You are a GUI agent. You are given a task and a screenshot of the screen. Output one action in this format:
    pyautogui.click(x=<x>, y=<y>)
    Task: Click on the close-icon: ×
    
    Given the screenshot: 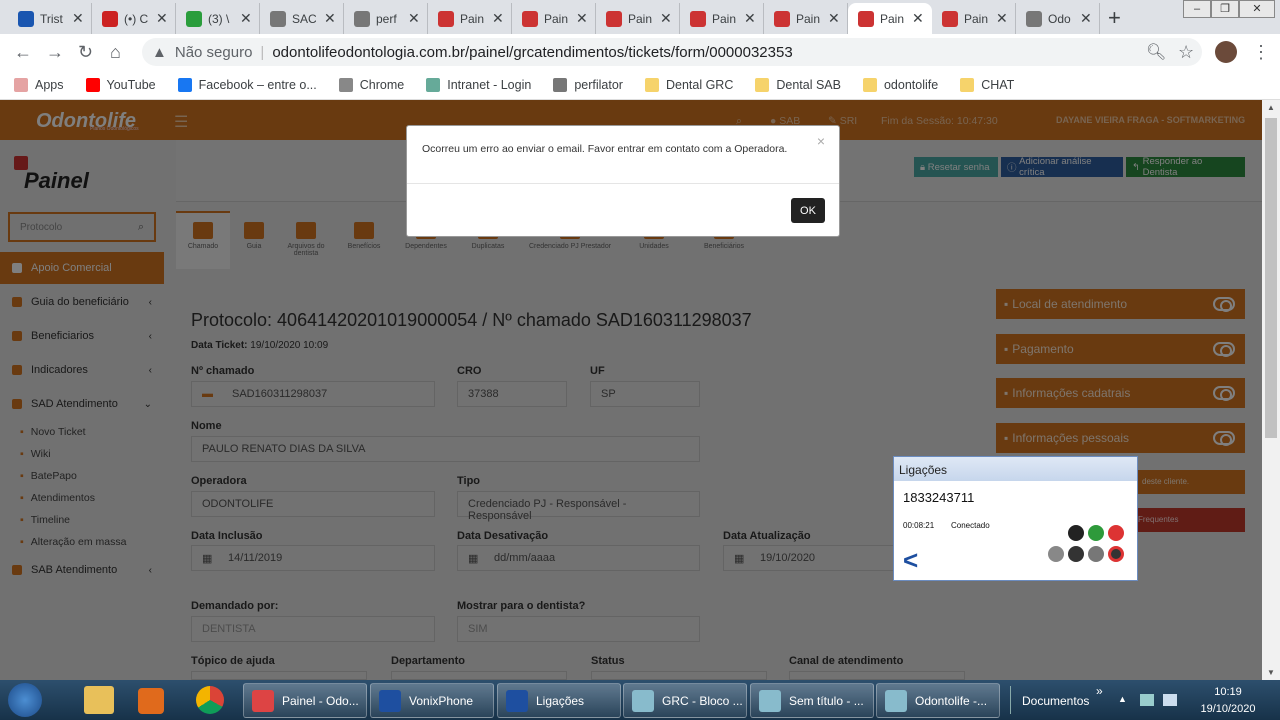 What is the action you would take?
    pyautogui.click(x=821, y=141)
    